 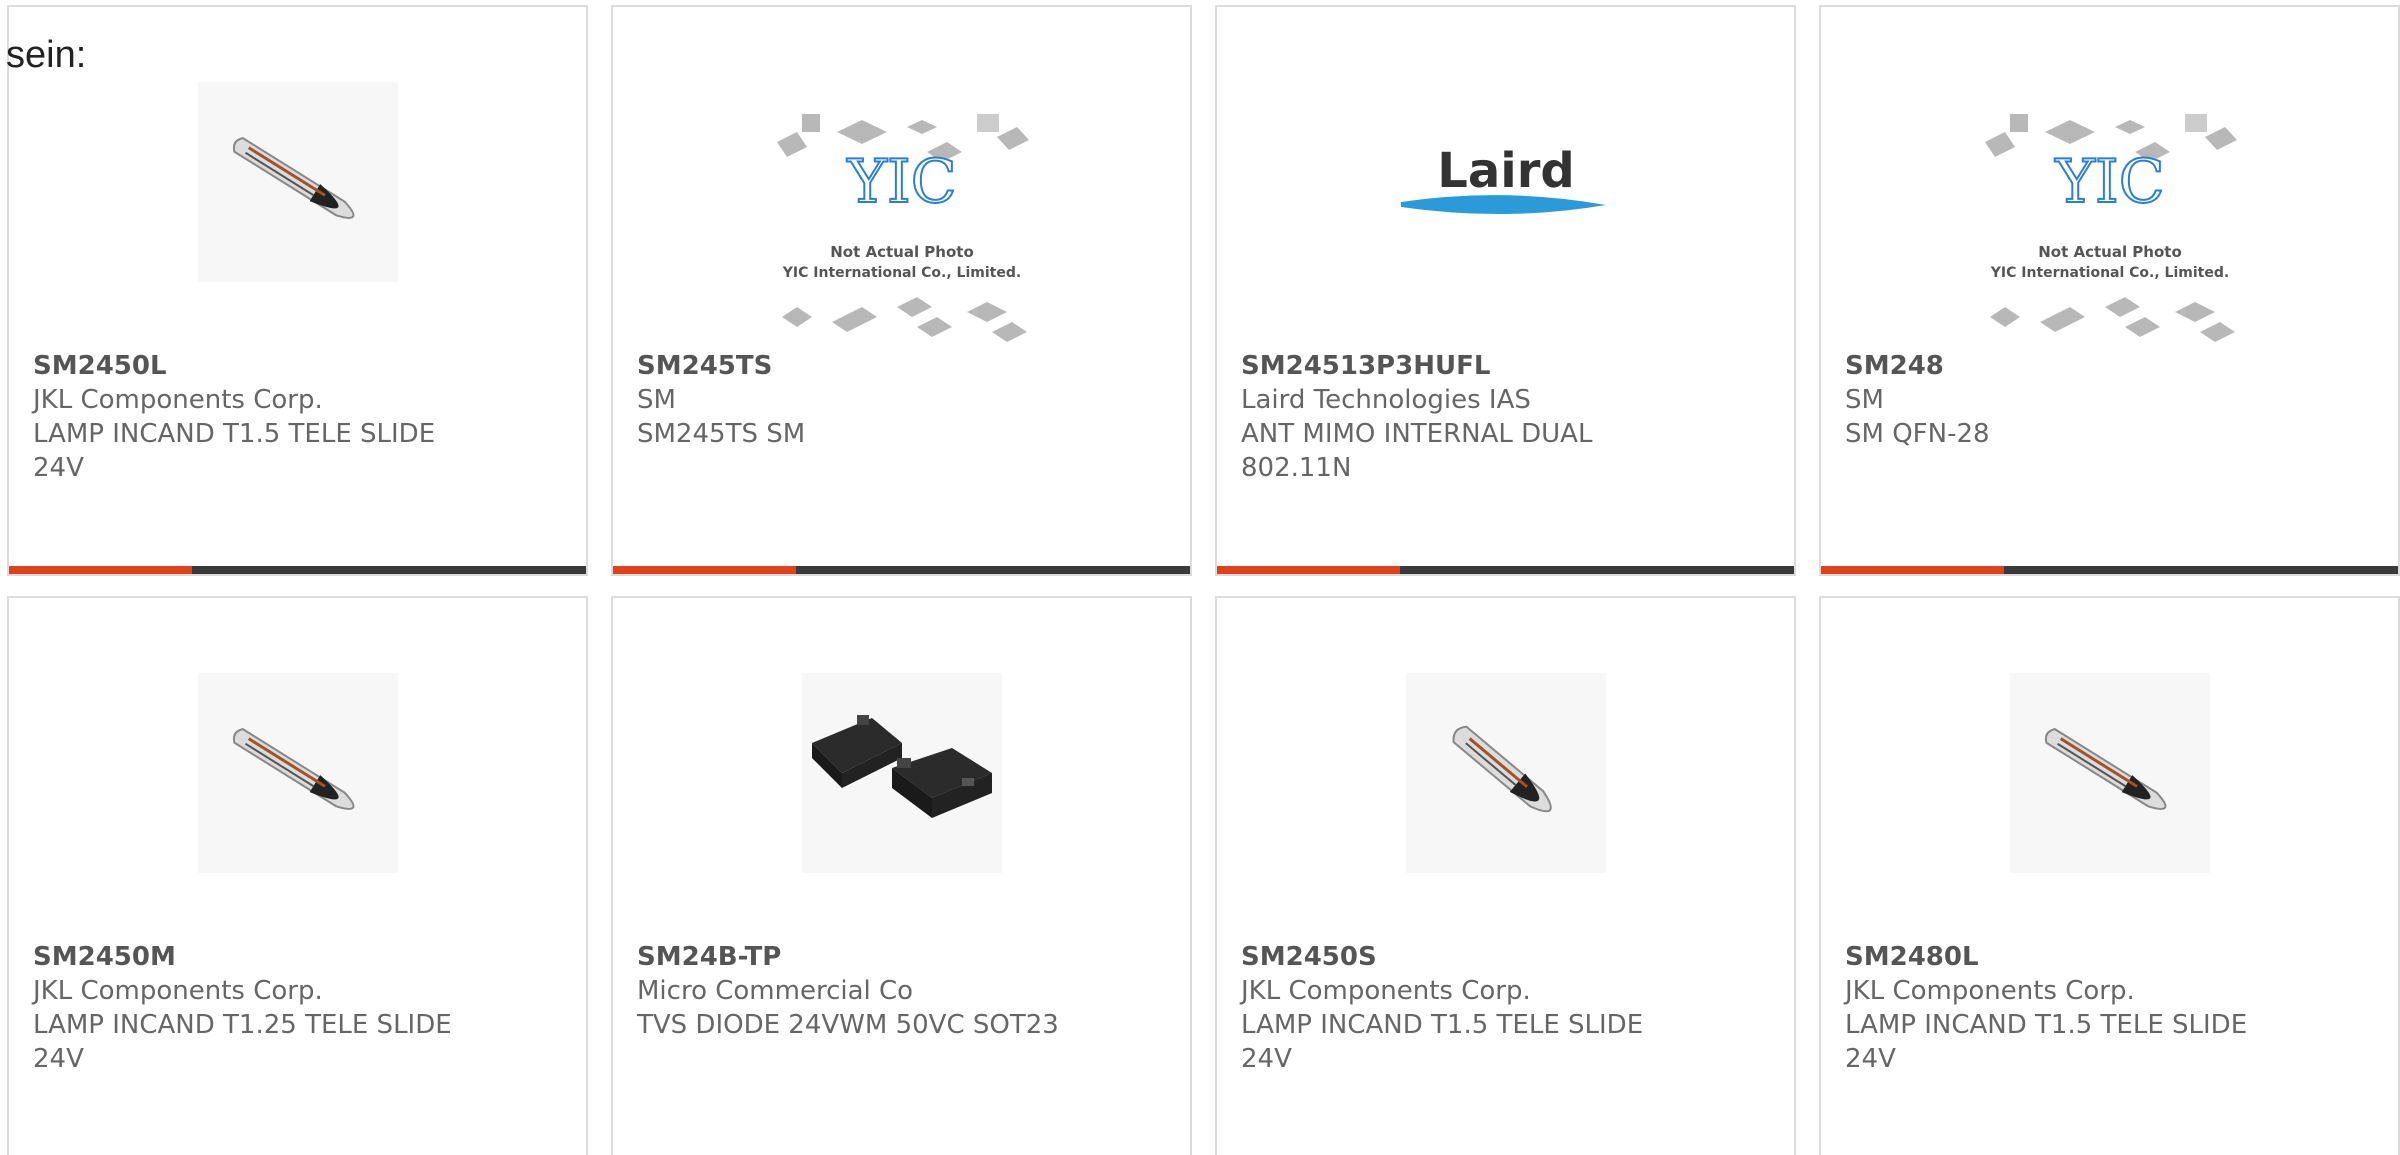 What do you see at coordinates (867, 957) in the screenshot?
I see `part-number: SM24B-TP` at bounding box center [867, 957].